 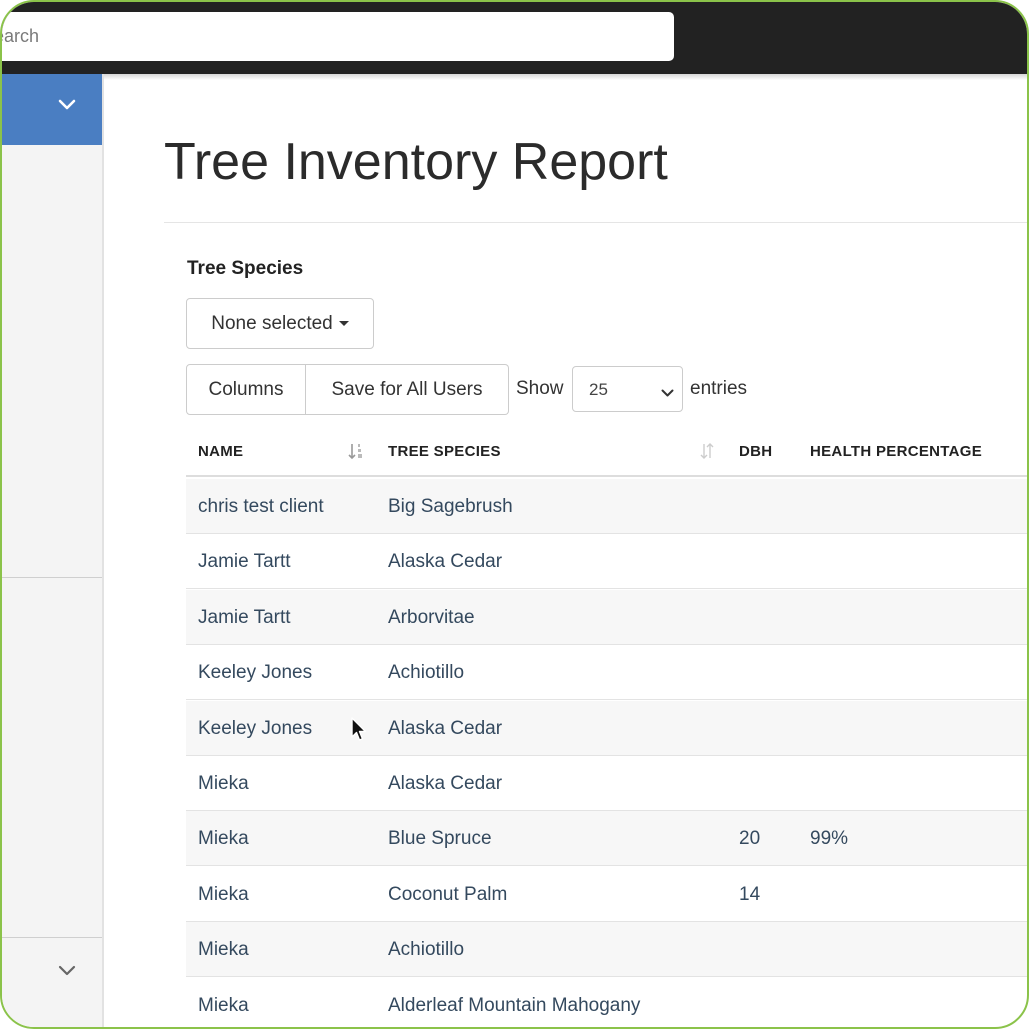 I want to click on mouse-pointer-icon, so click(x=359, y=732).